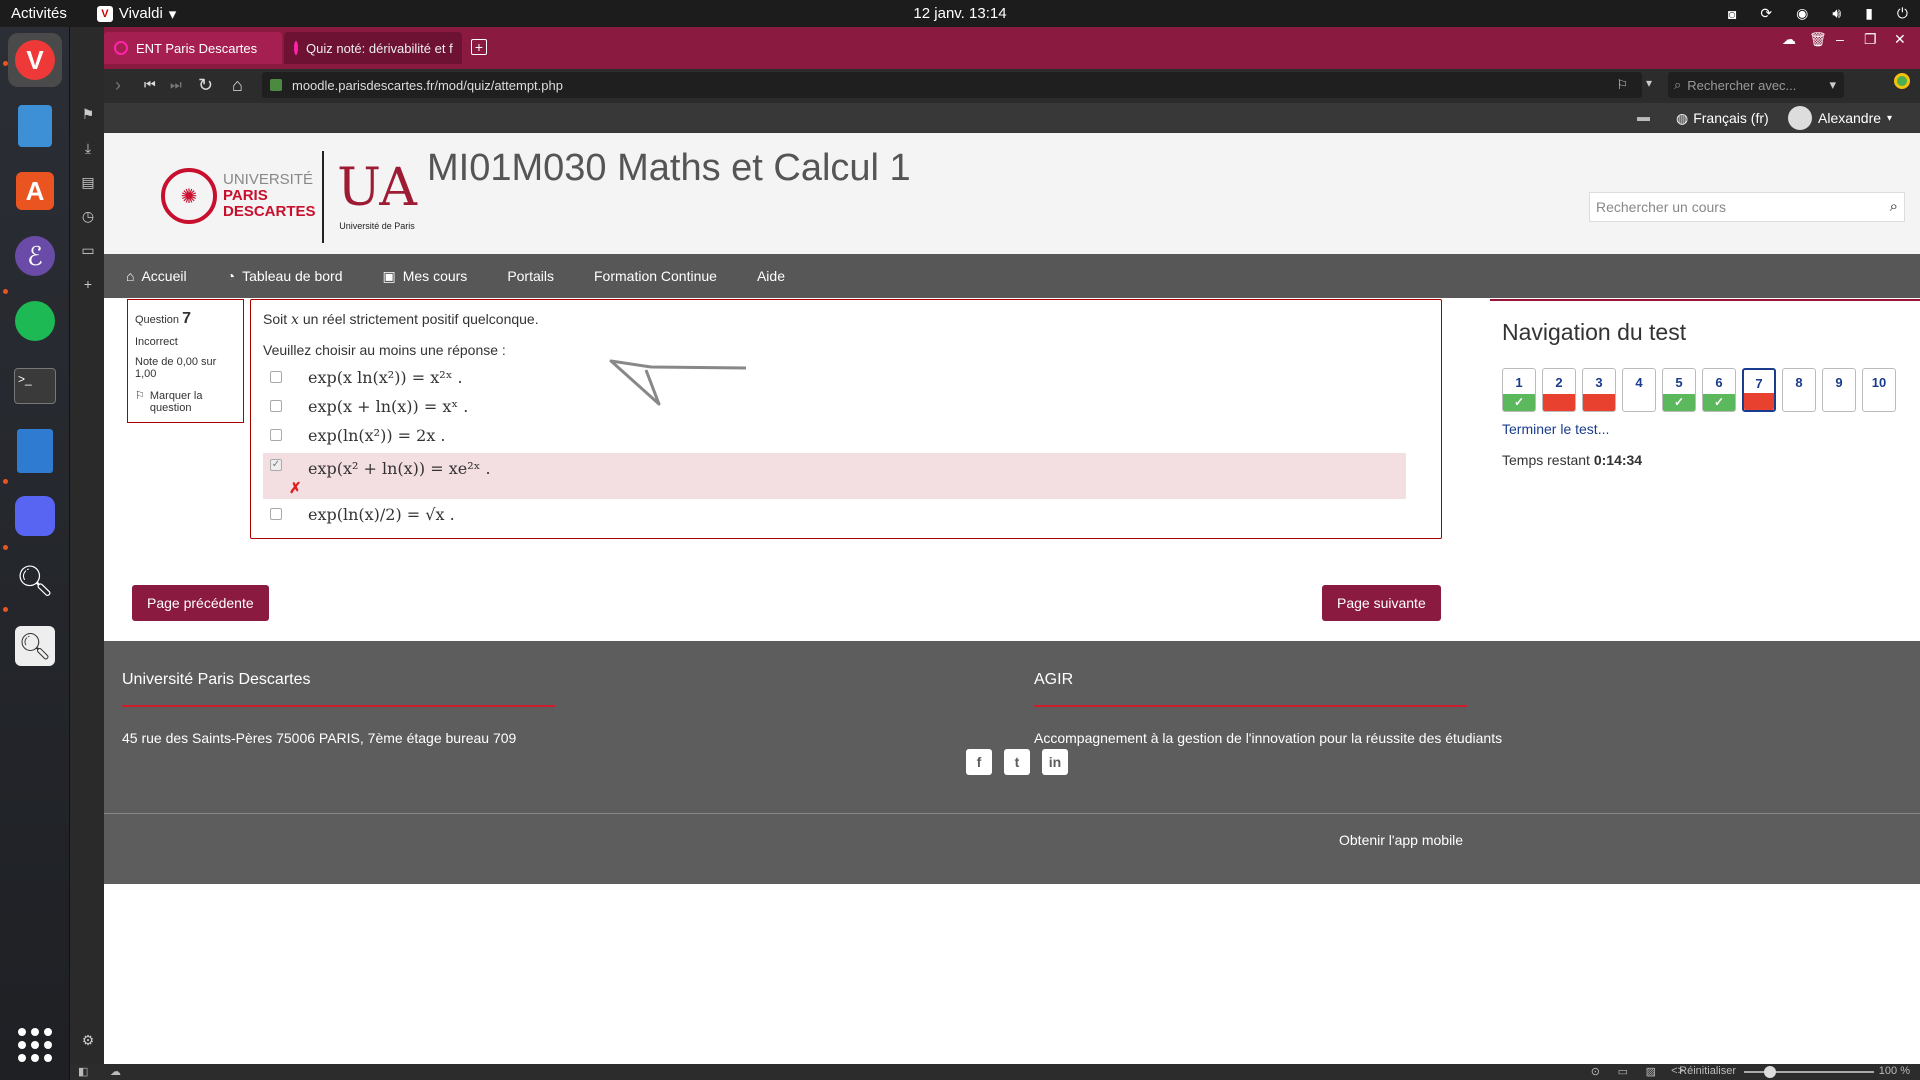 The image size is (1920, 1080). What do you see at coordinates (1731, 118) in the screenshot?
I see `language-label: Français (fr)` at bounding box center [1731, 118].